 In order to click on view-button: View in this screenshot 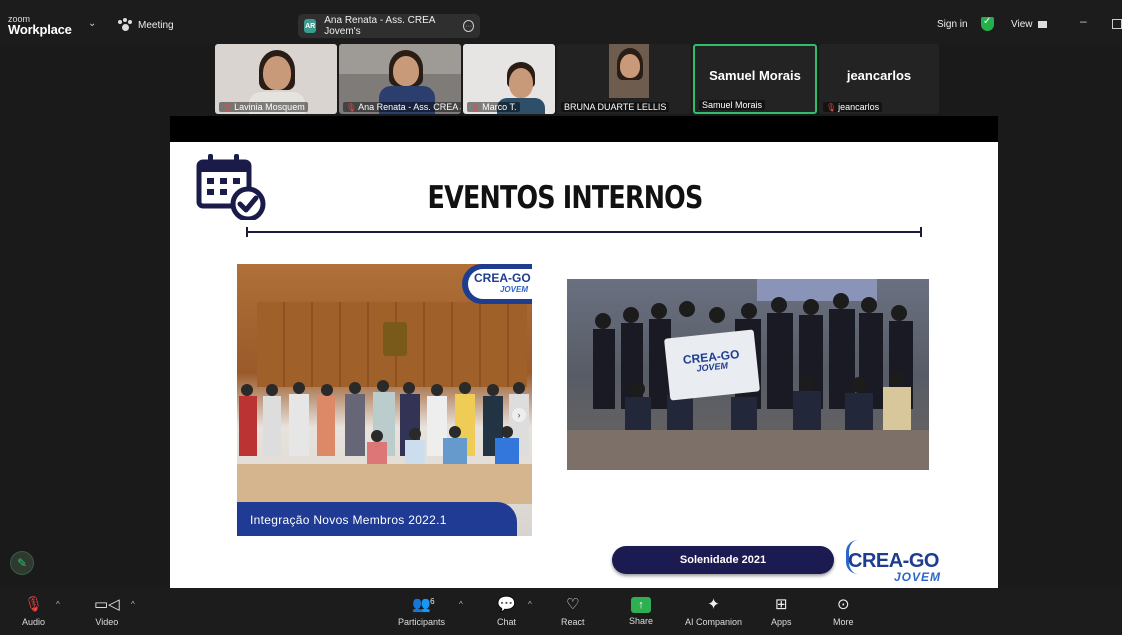, I will do `click(1029, 24)`.